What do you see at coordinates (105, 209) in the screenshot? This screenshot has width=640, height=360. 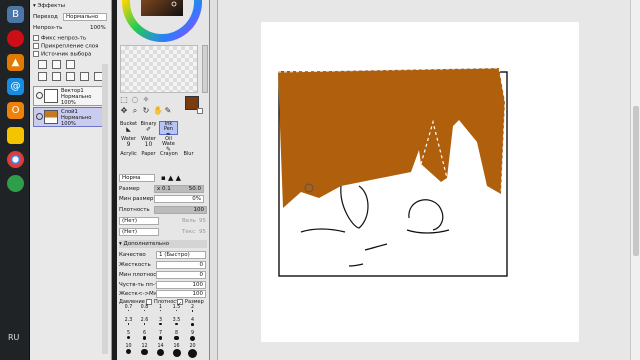 I see `layer-list-scrollbar` at bounding box center [105, 209].